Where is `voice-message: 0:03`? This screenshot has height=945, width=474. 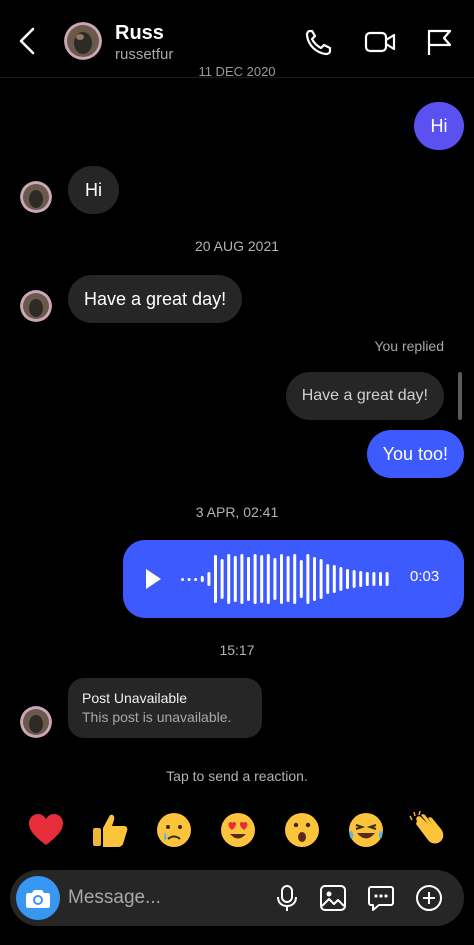
voice-message: 0:03 is located at coordinates (293, 579).